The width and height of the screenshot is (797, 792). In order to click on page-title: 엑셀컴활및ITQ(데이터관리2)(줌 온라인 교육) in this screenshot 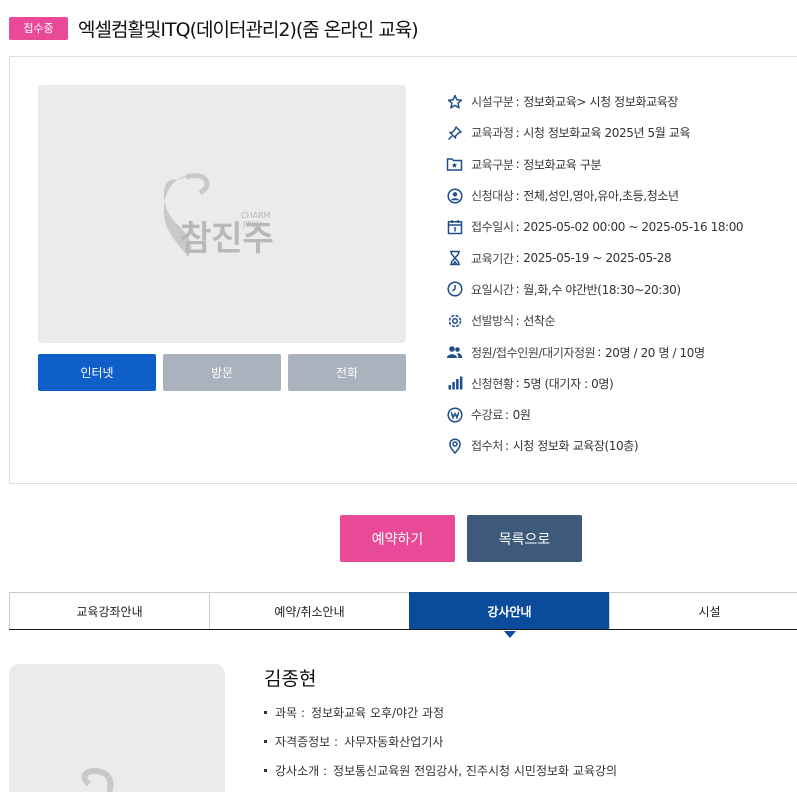, I will do `click(248, 29)`.